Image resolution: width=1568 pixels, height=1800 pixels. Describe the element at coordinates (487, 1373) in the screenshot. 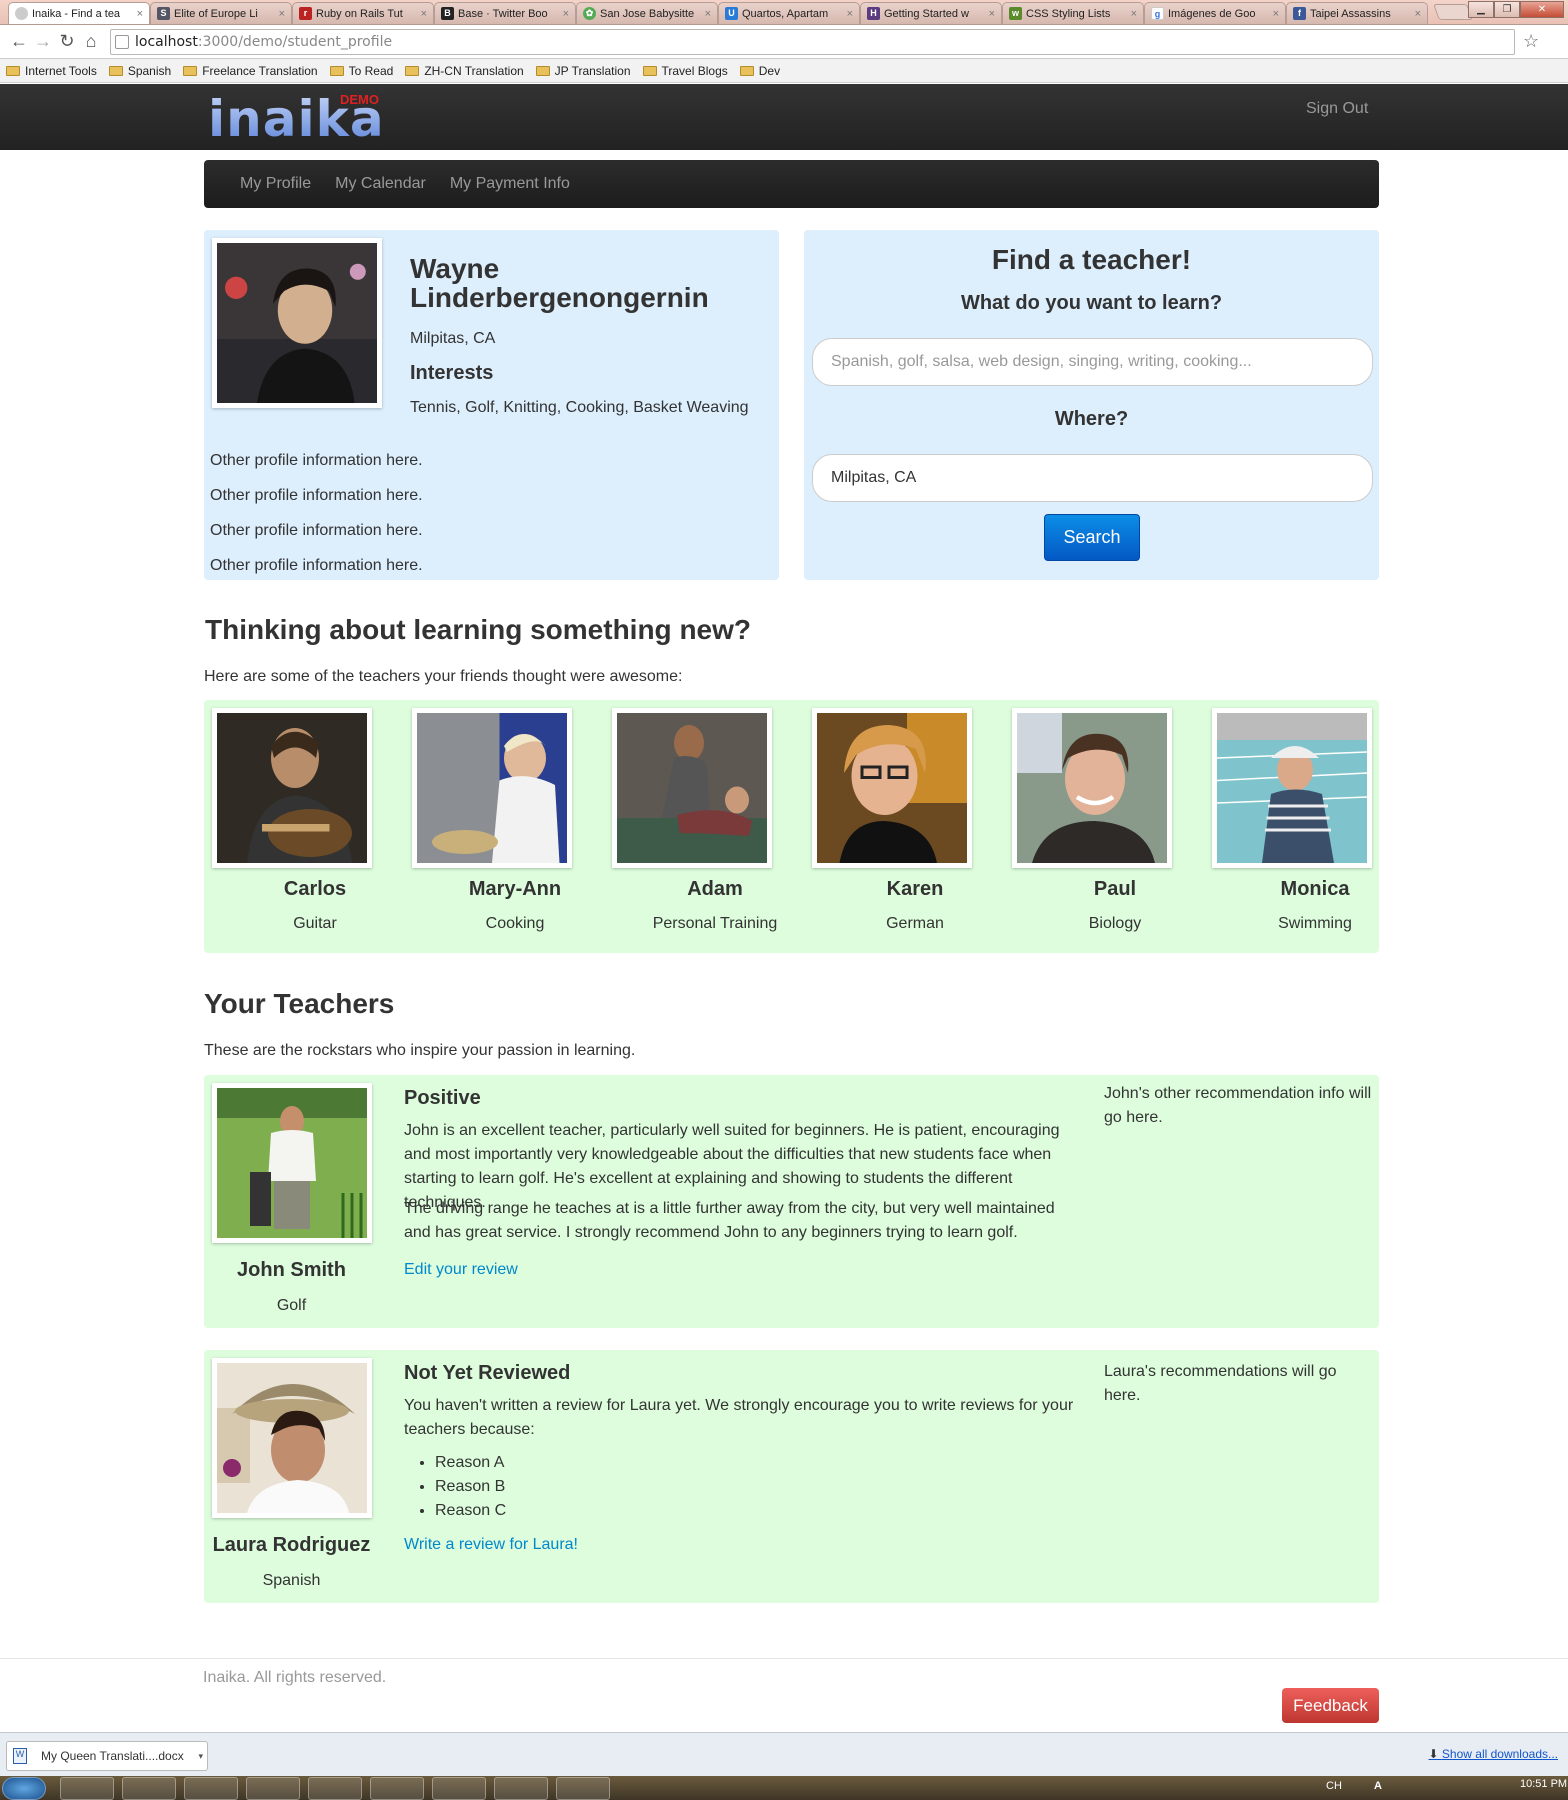

I see `review-heading: Not Yet Reviewed` at that location.